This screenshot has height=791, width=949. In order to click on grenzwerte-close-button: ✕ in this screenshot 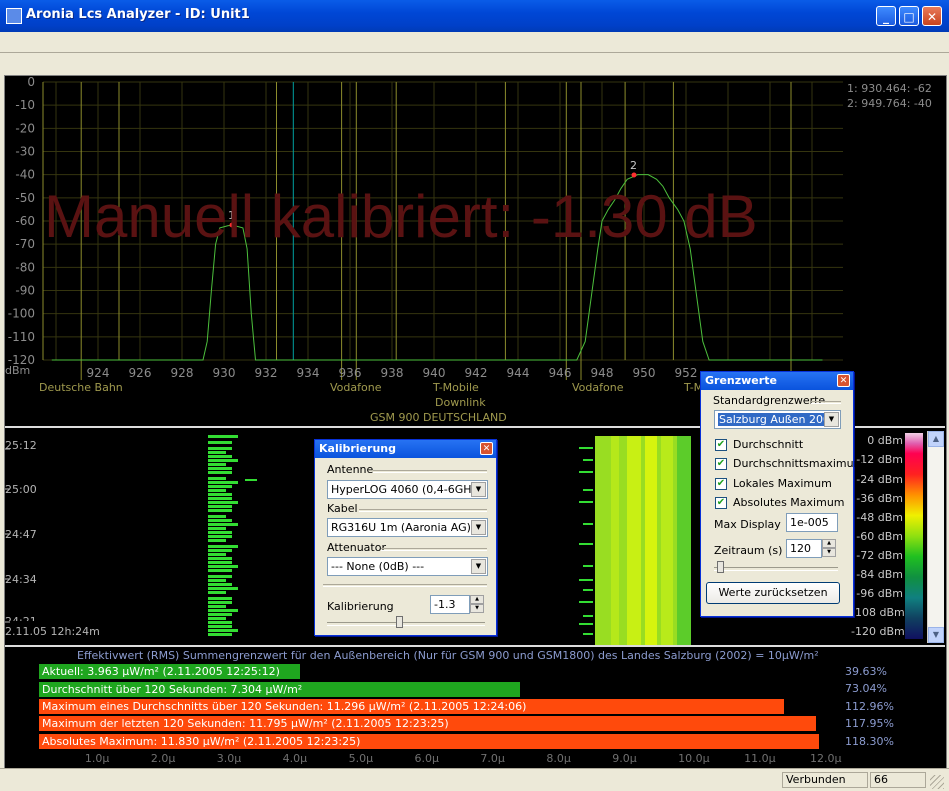, I will do `click(843, 380)`.